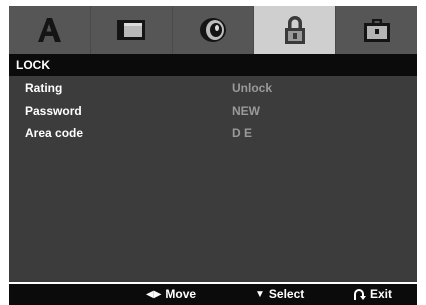 The height and width of the screenshot is (305, 426). Describe the element at coordinates (381, 294) in the screenshot. I see `help-exit-label: Exit` at that location.